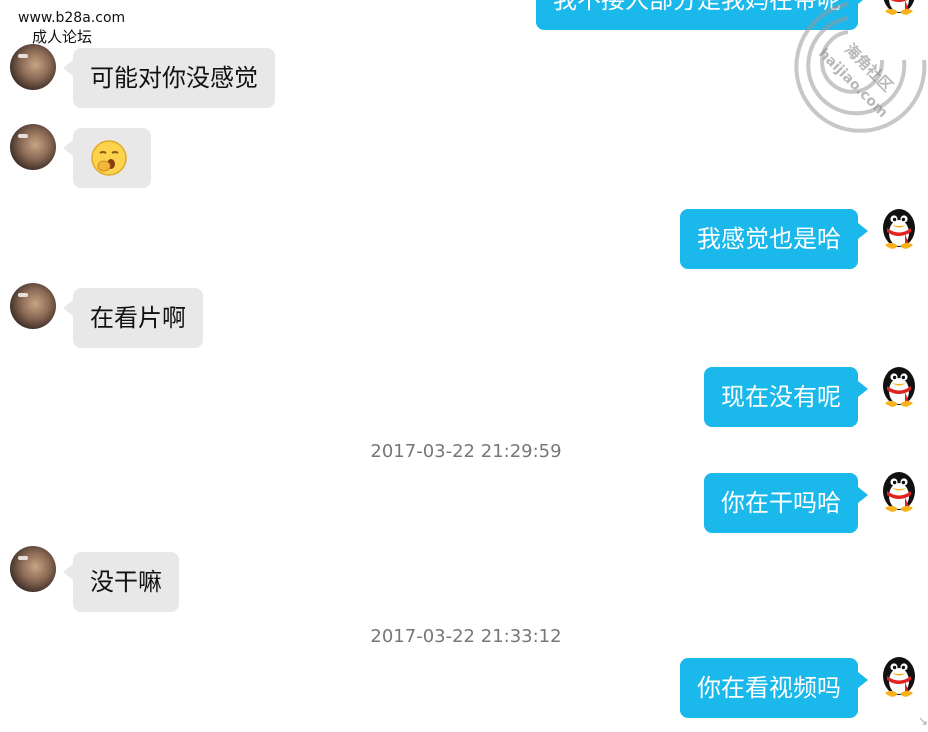  Describe the element at coordinates (62, 37) in the screenshot. I see `site-subtitle: 成人论坛` at that location.